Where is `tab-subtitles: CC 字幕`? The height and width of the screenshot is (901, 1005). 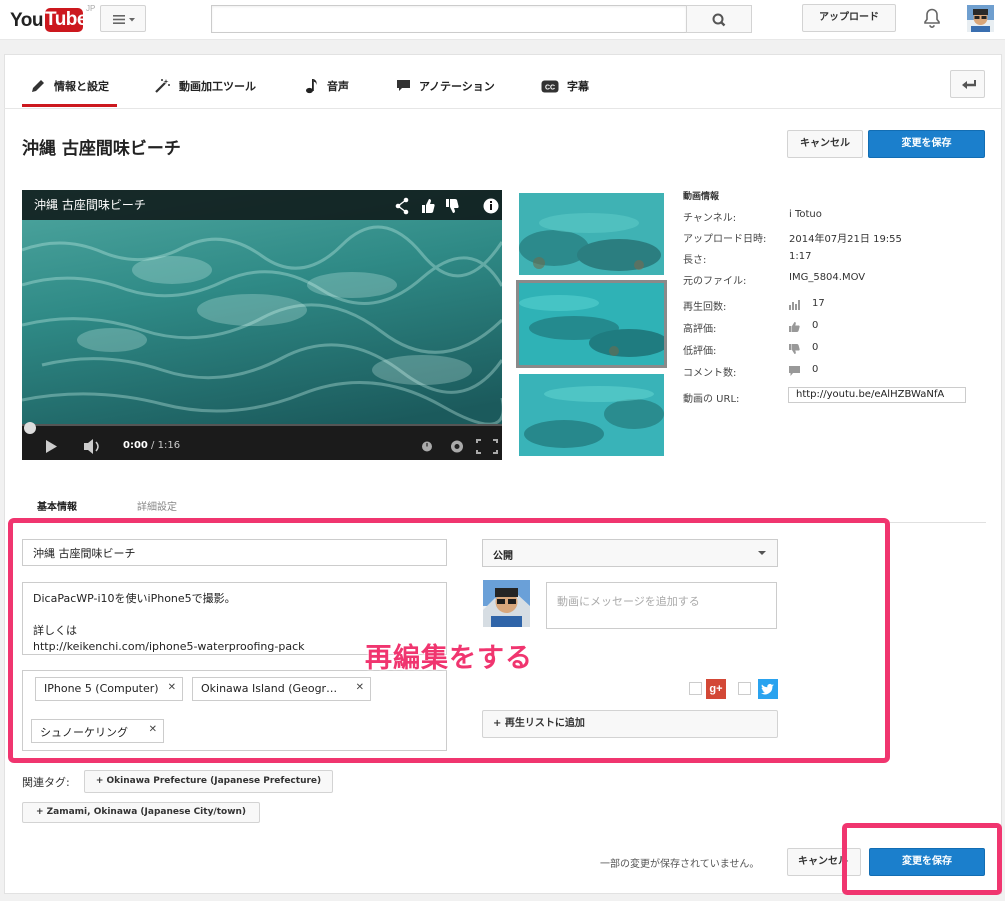
tab-subtitles: CC 字幕 is located at coordinates (565, 86).